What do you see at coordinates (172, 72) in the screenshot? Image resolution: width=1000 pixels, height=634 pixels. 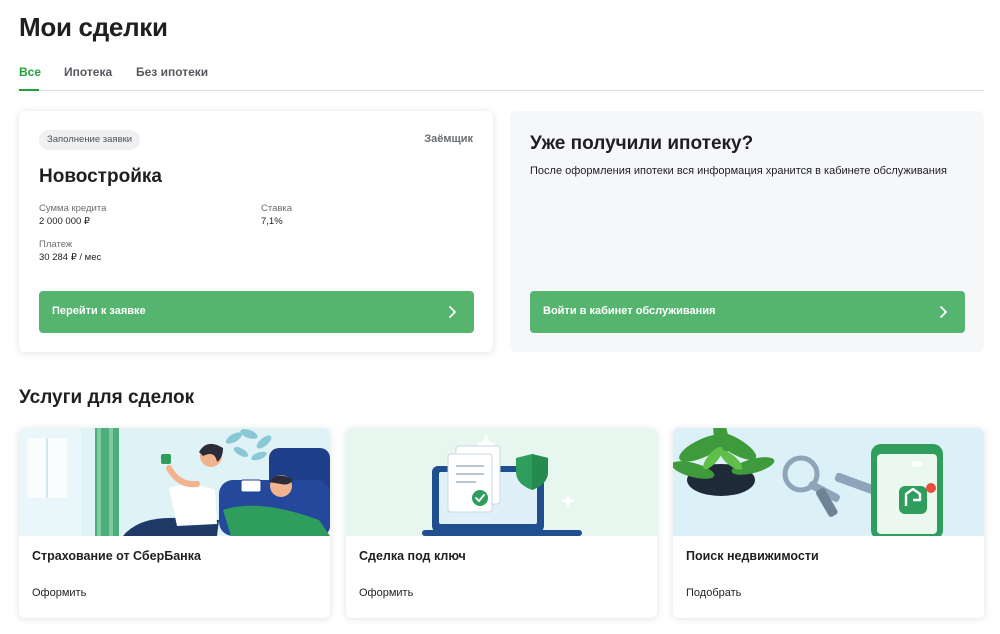 I see `tab-no-mortgage: Без ипотеки` at bounding box center [172, 72].